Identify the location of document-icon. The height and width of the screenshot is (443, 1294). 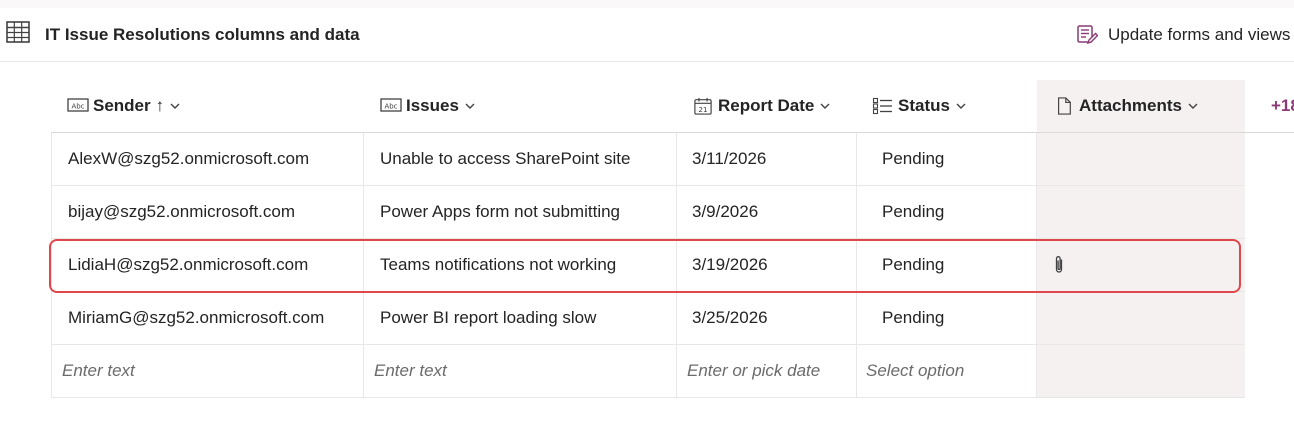
(1064, 106).